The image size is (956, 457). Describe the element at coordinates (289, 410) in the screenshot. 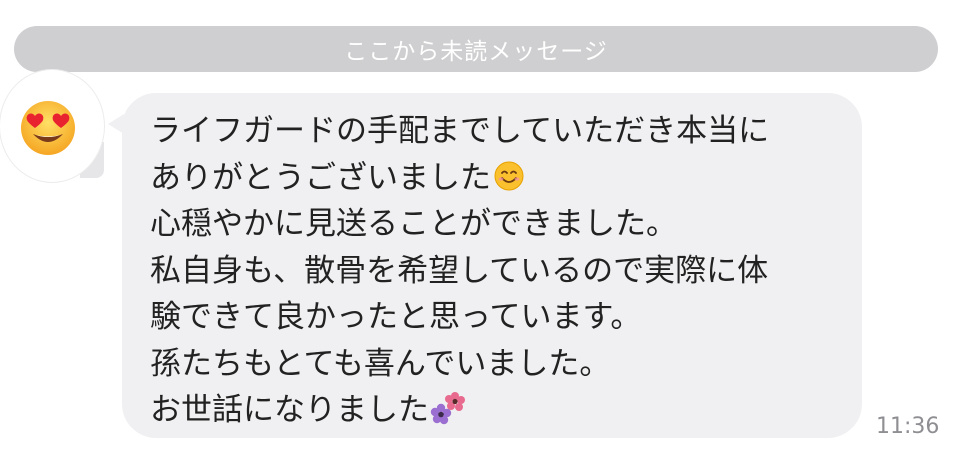

I see `message-line-7: お世話になりました` at that location.